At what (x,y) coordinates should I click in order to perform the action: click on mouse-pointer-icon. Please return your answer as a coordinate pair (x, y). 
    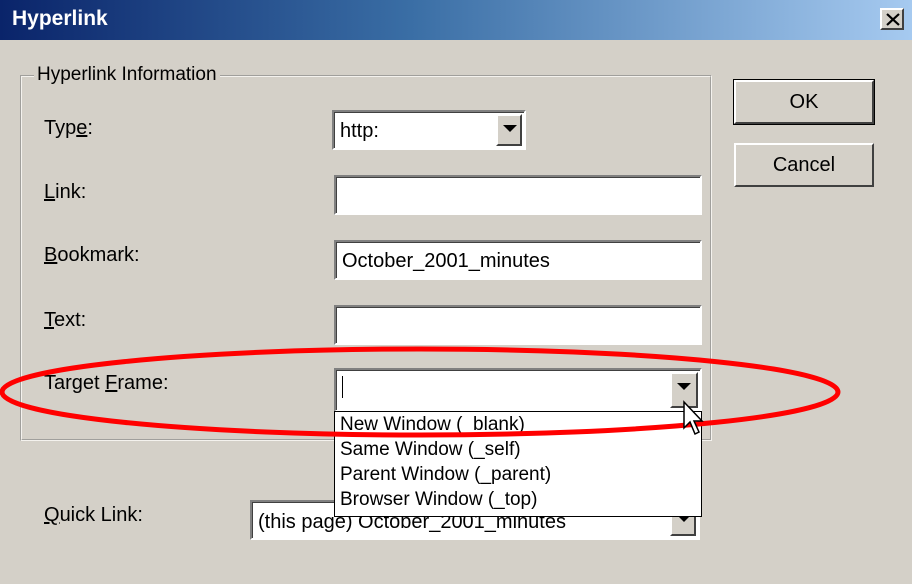
    Looking at the image, I should click on (693, 418).